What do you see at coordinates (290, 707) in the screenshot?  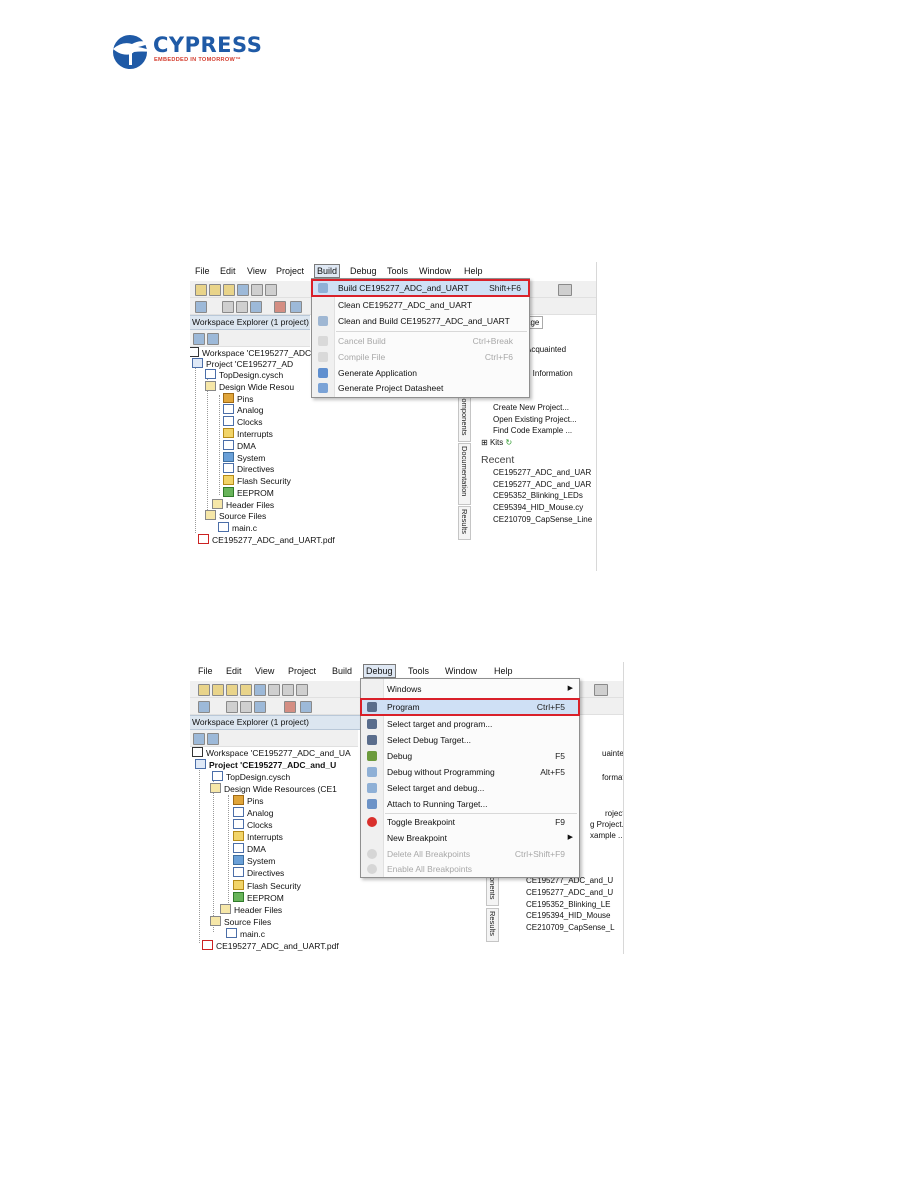 I see `program-toolbar-icon` at bounding box center [290, 707].